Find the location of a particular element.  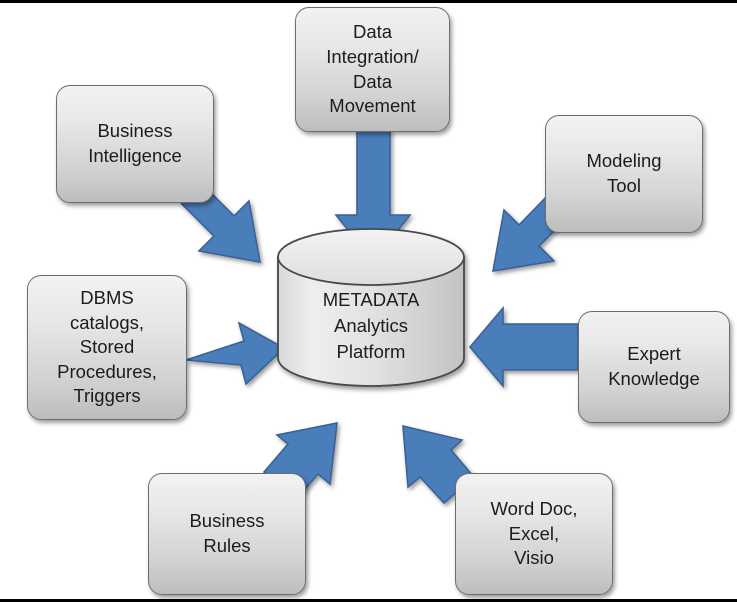

arrow-expert-knowledge-to-platform is located at coordinates (523, 347).